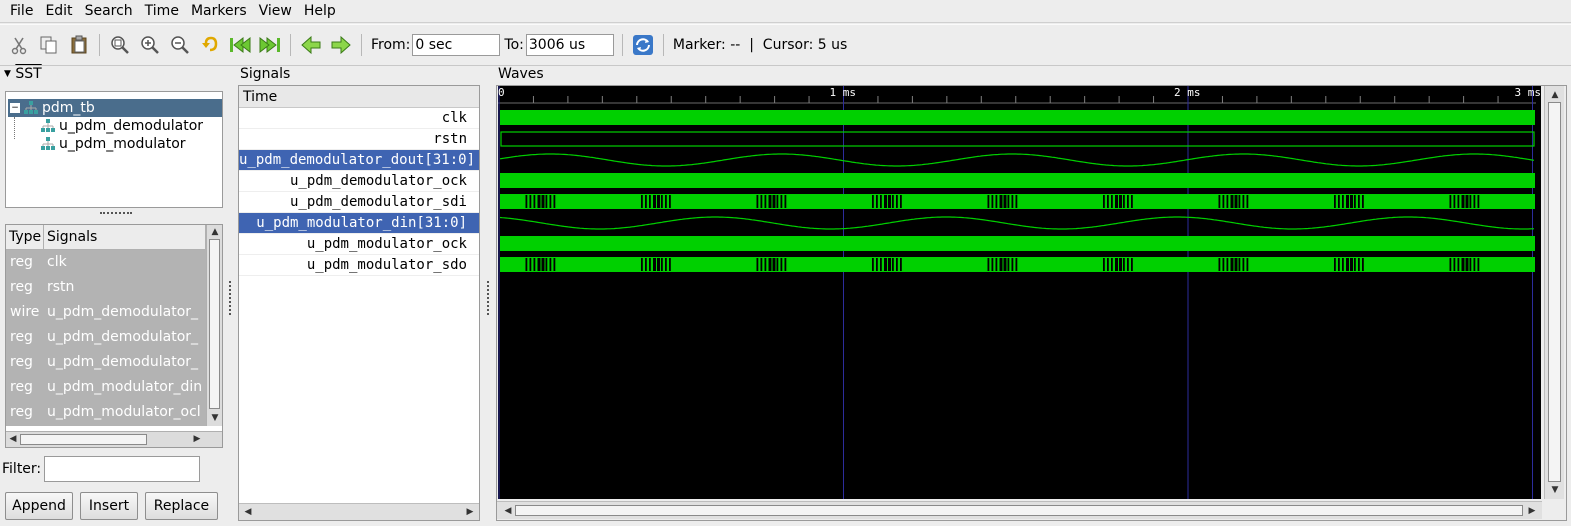 The width and height of the screenshot is (1571, 526). What do you see at coordinates (456, 45) in the screenshot?
I see `from-time-input` at bounding box center [456, 45].